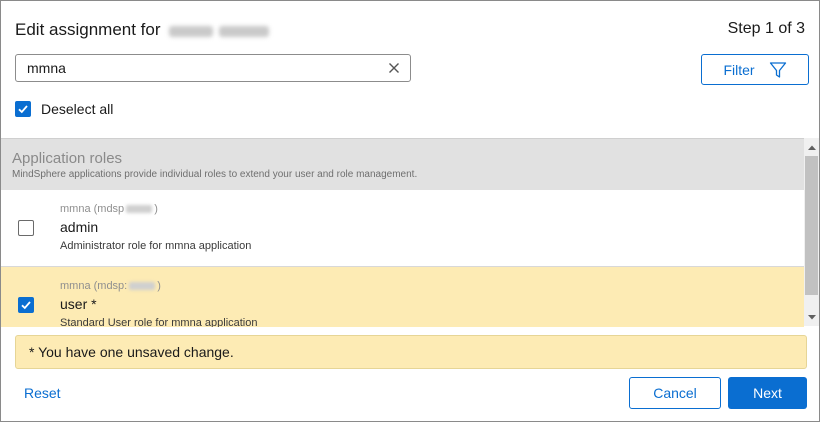 This screenshot has width=820, height=422. I want to click on dialog-title-text: Edit assignment for, so click(88, 29).